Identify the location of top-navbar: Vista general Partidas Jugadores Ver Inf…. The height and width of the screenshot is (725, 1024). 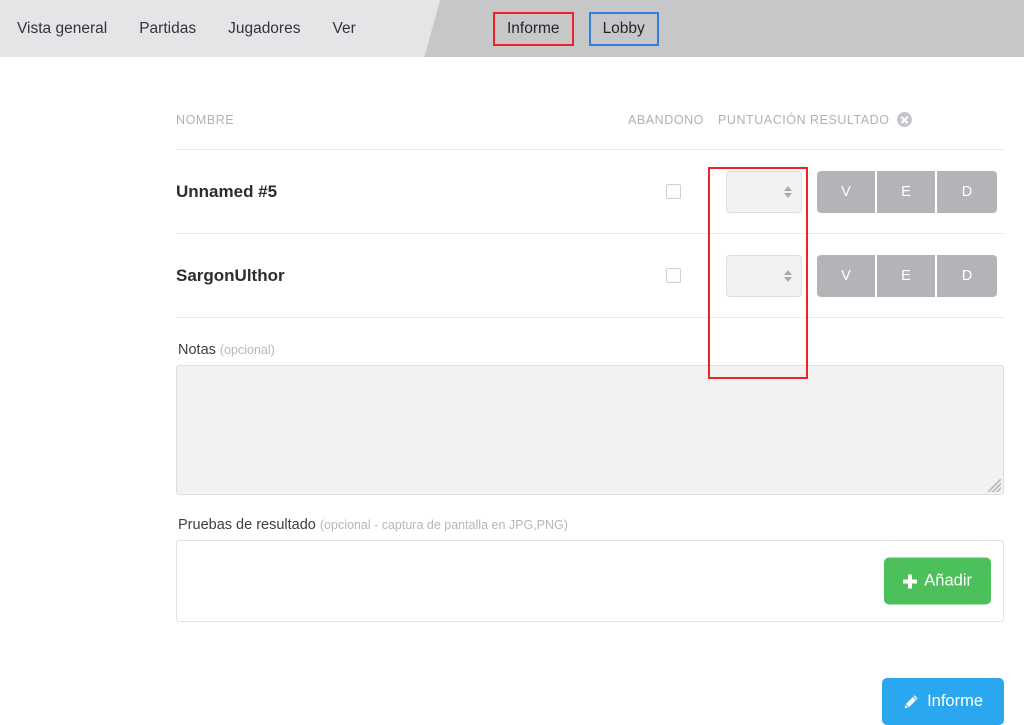
(512, 28).